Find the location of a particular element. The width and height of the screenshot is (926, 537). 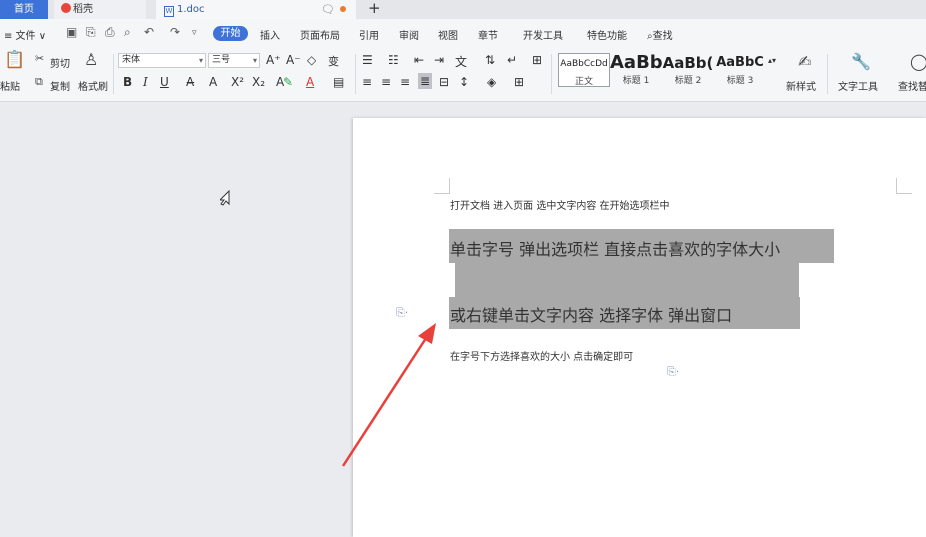

menu-page-layout: 页面布局 is located at coordinates (320, 34).